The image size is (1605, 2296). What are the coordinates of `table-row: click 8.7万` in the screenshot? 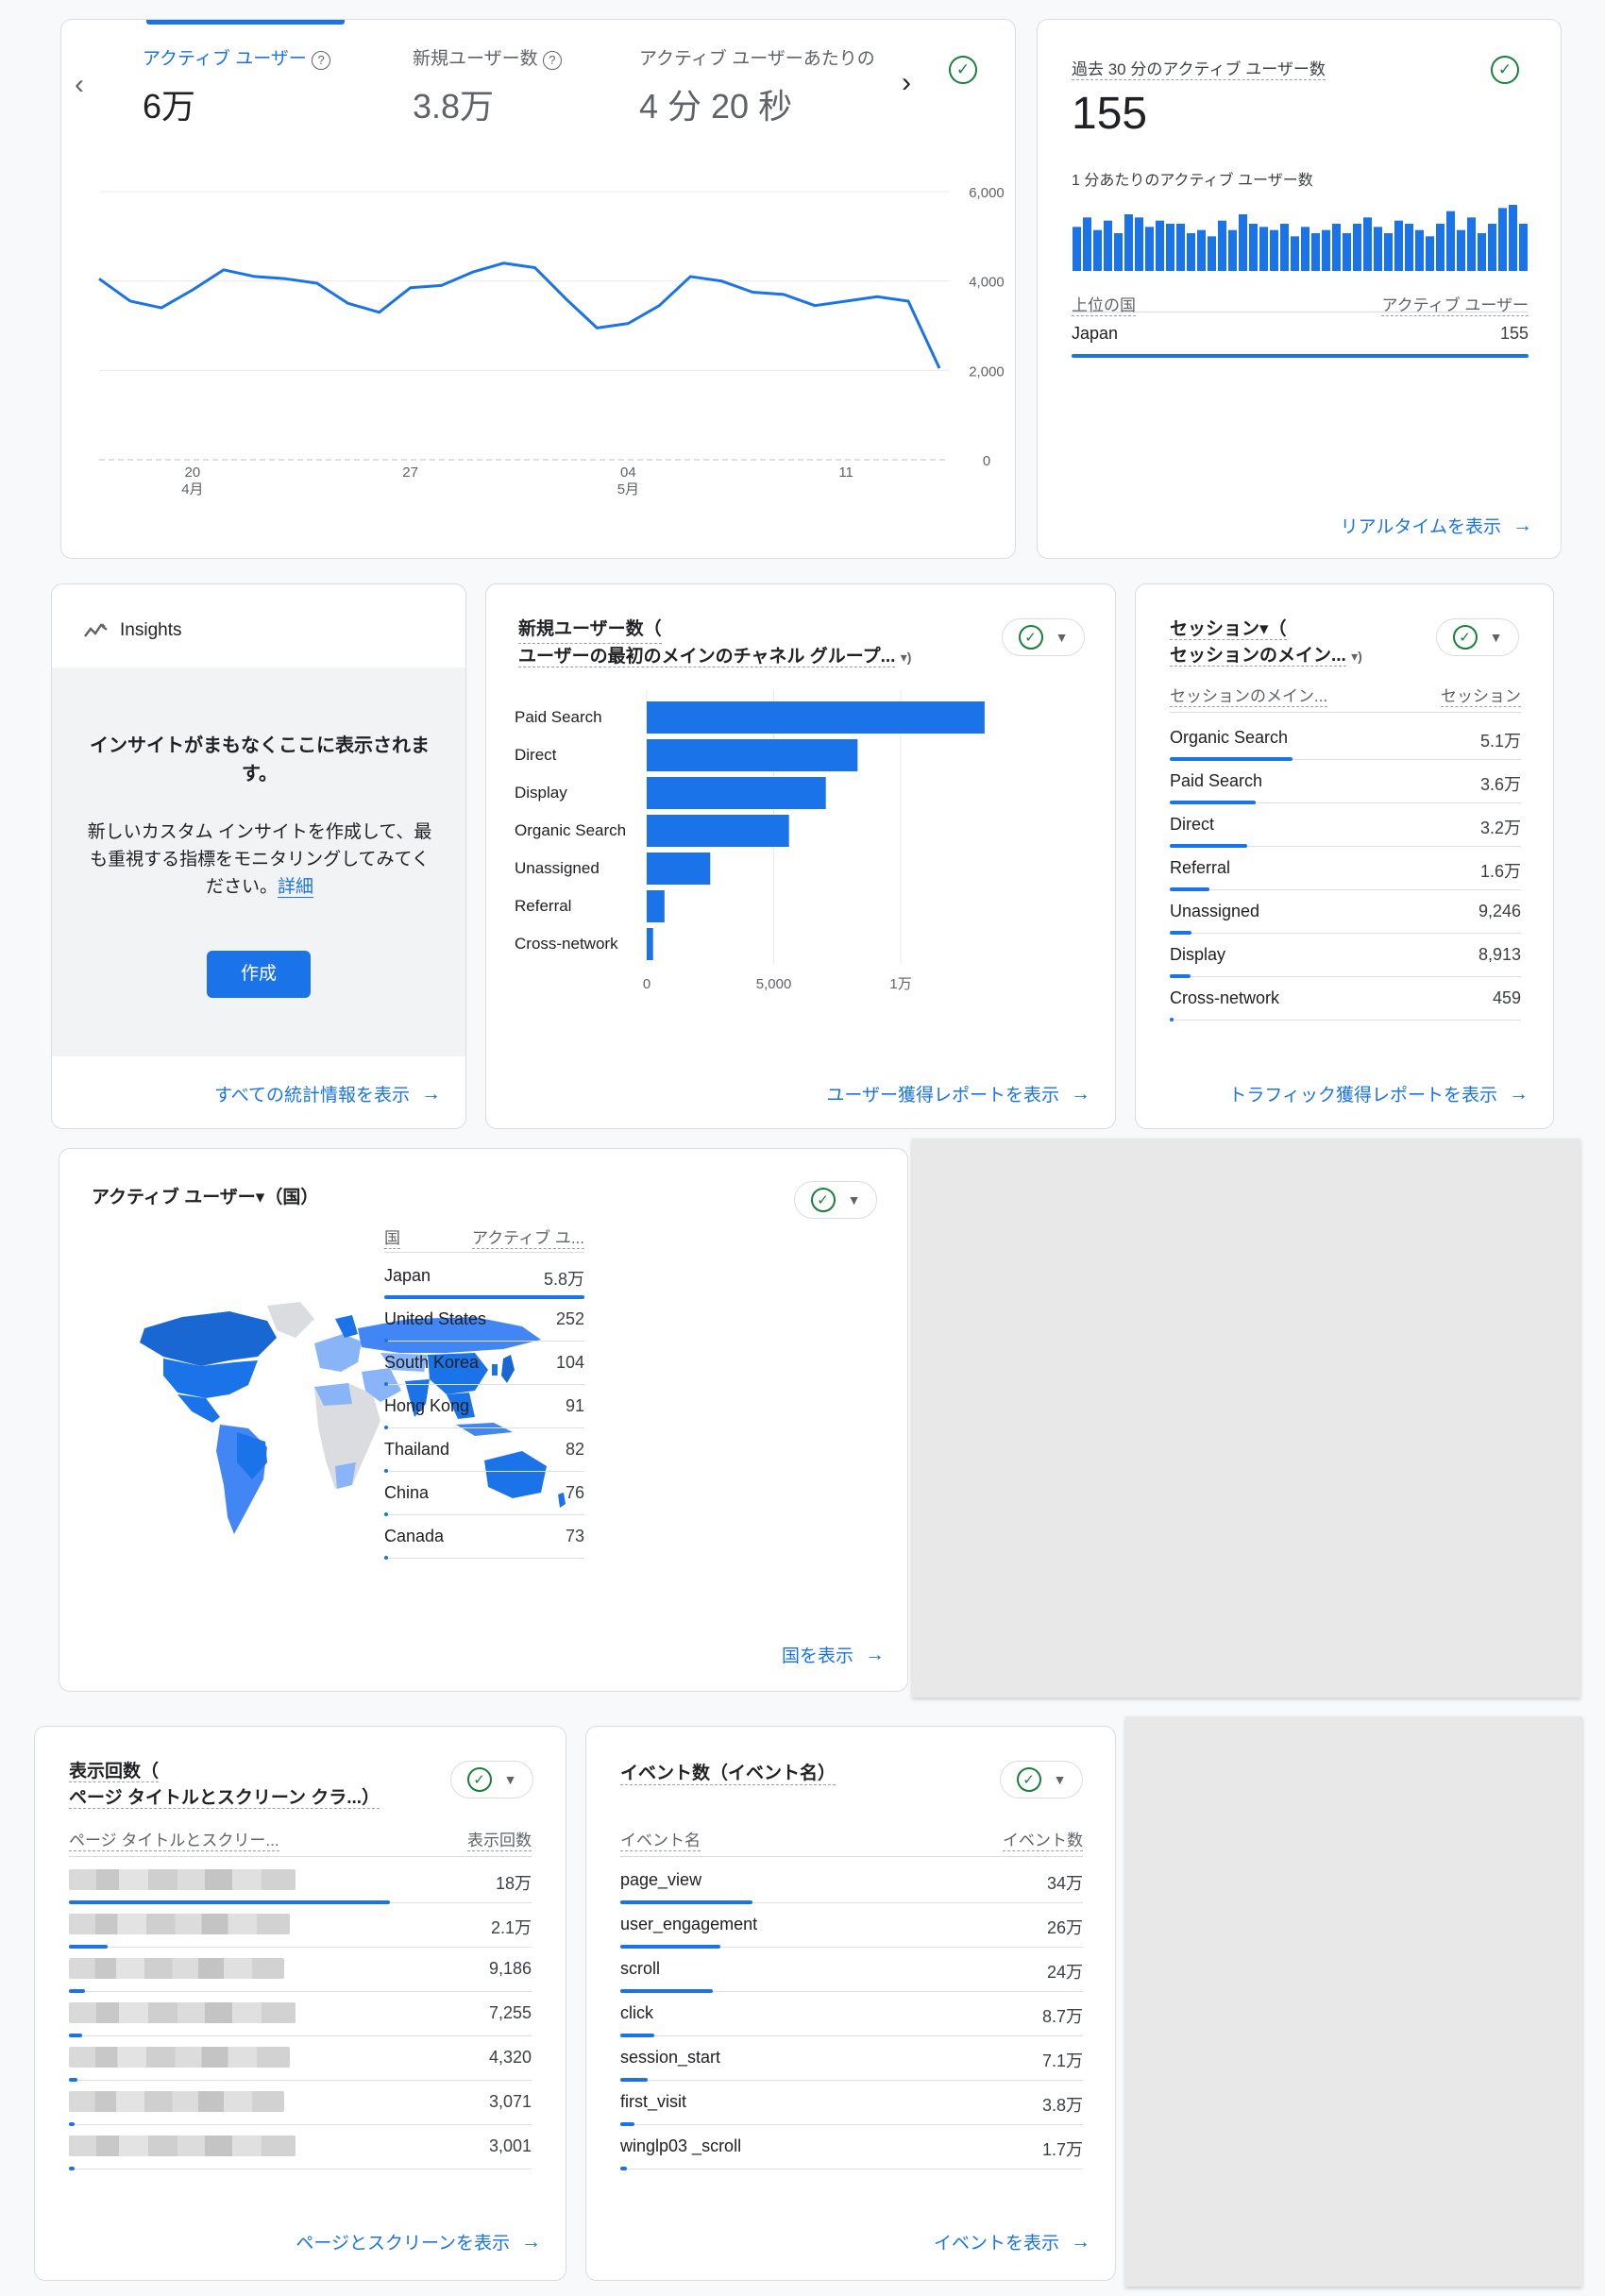 It's located at (851, 2014).